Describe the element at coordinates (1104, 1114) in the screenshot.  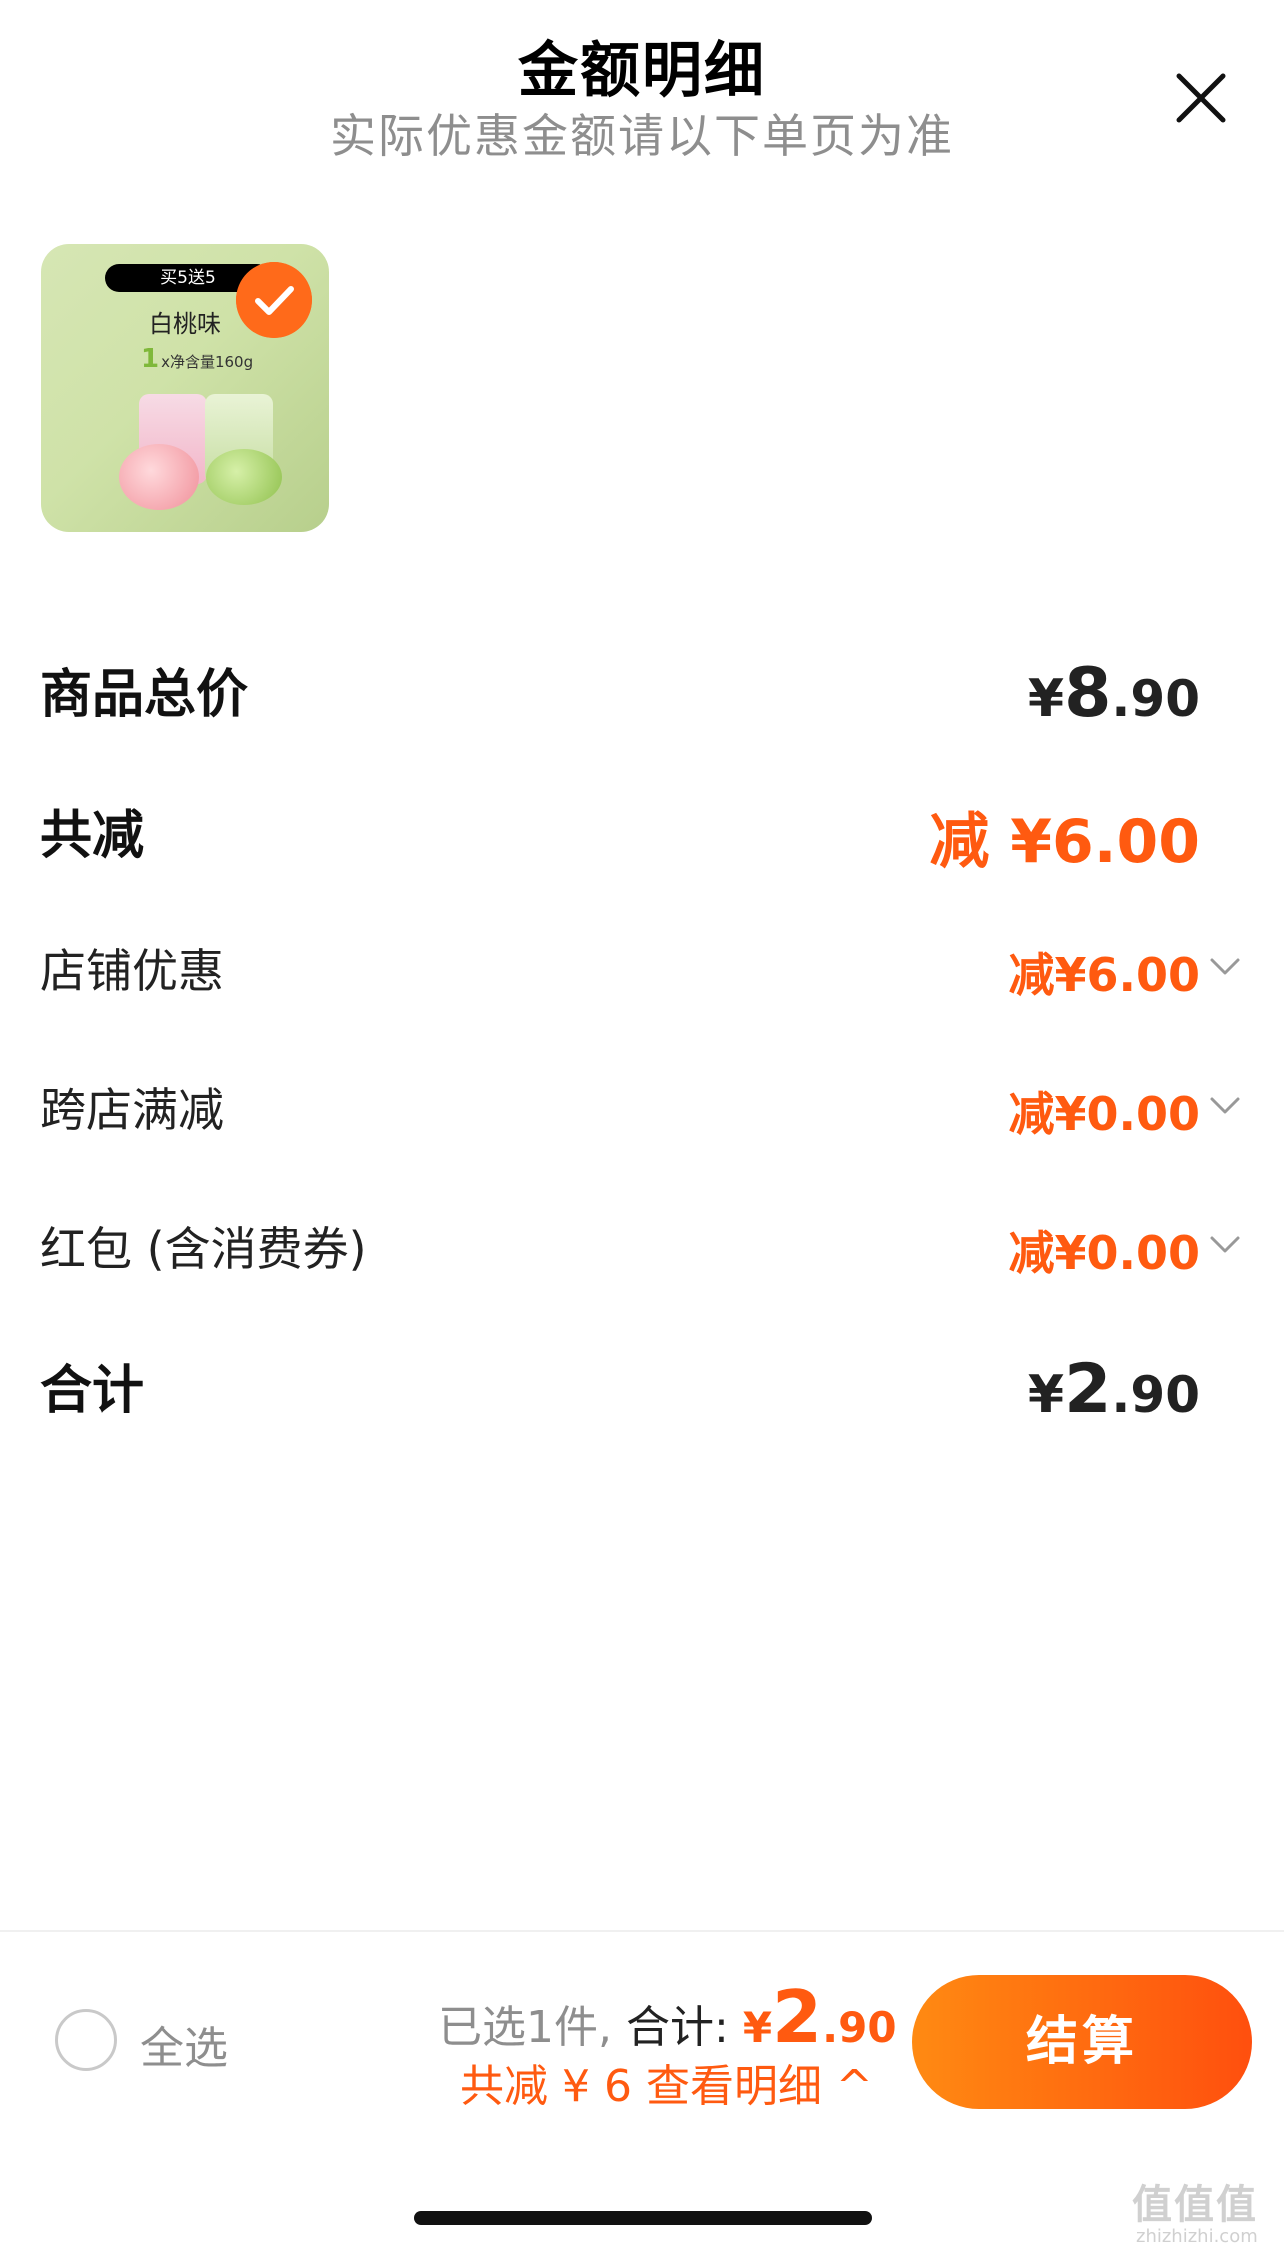
I see `cross-store-value: 减¥0.00` at that location.